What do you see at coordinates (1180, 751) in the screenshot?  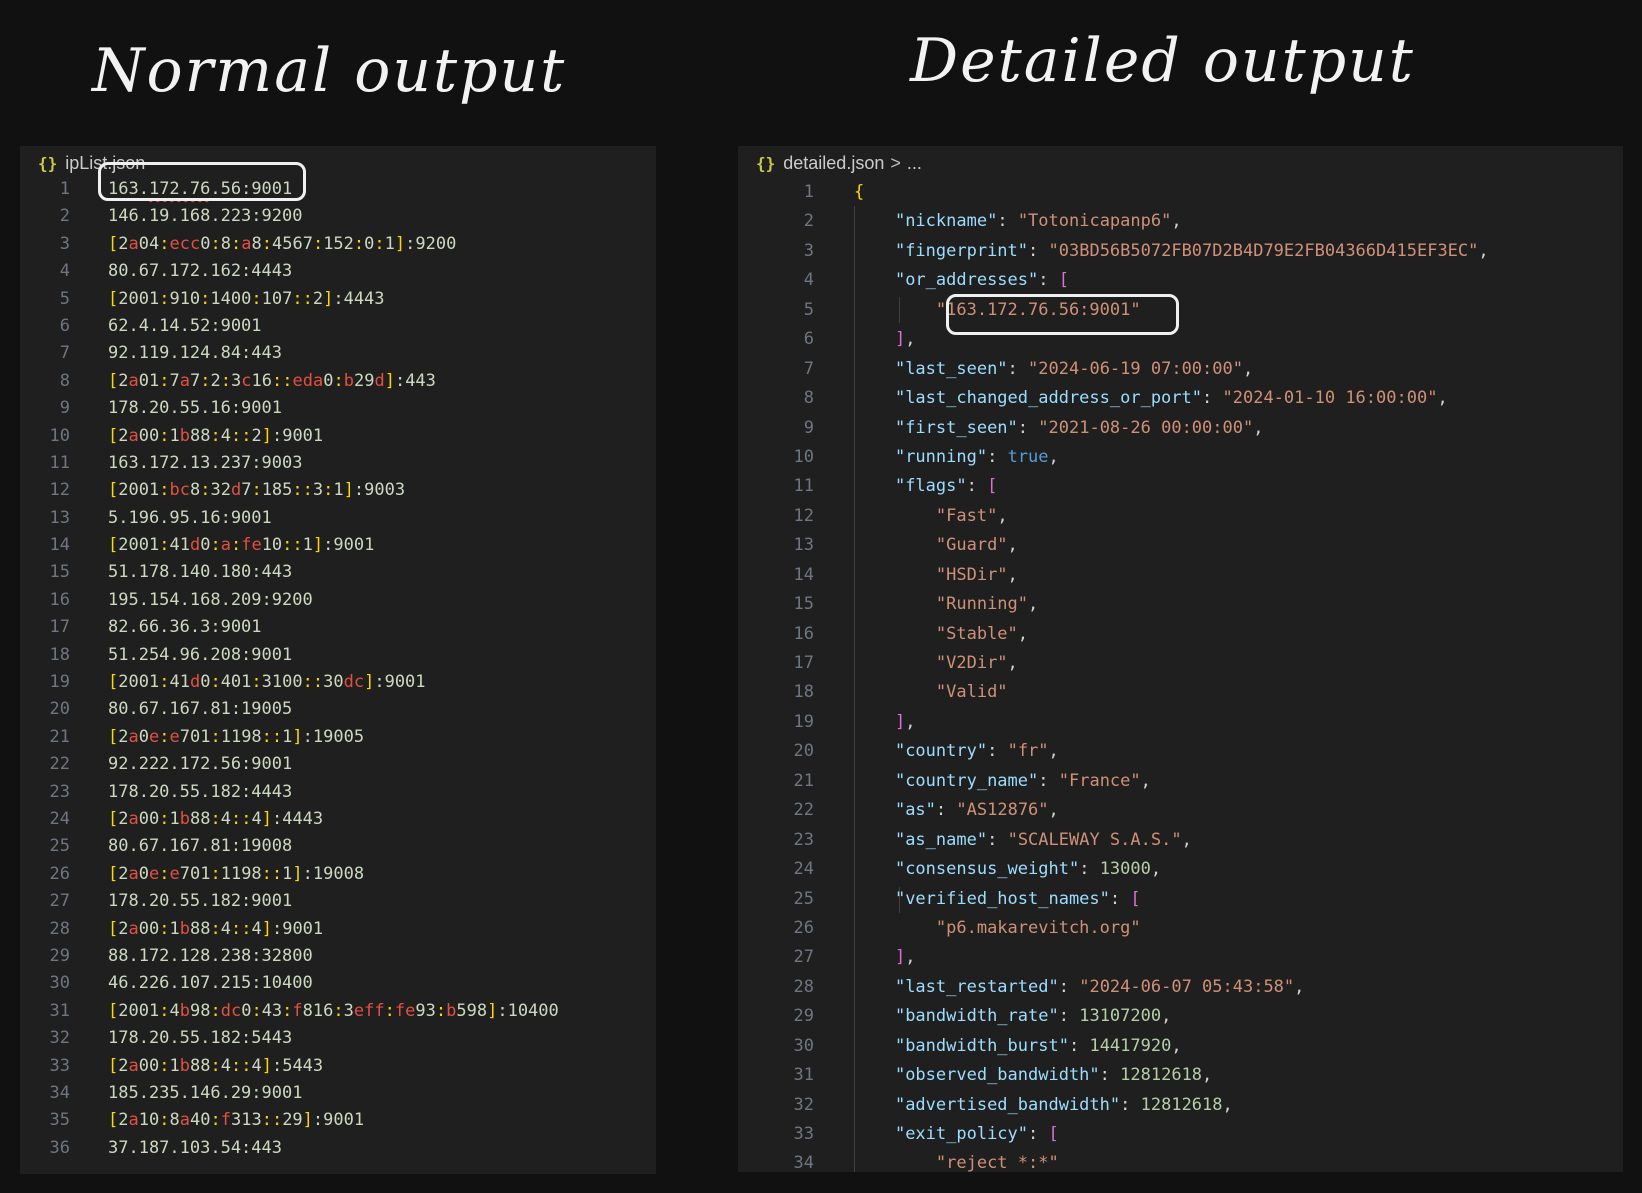 I see `code-line: 20 "country": "fr",` at bounding box center [1180, 751].